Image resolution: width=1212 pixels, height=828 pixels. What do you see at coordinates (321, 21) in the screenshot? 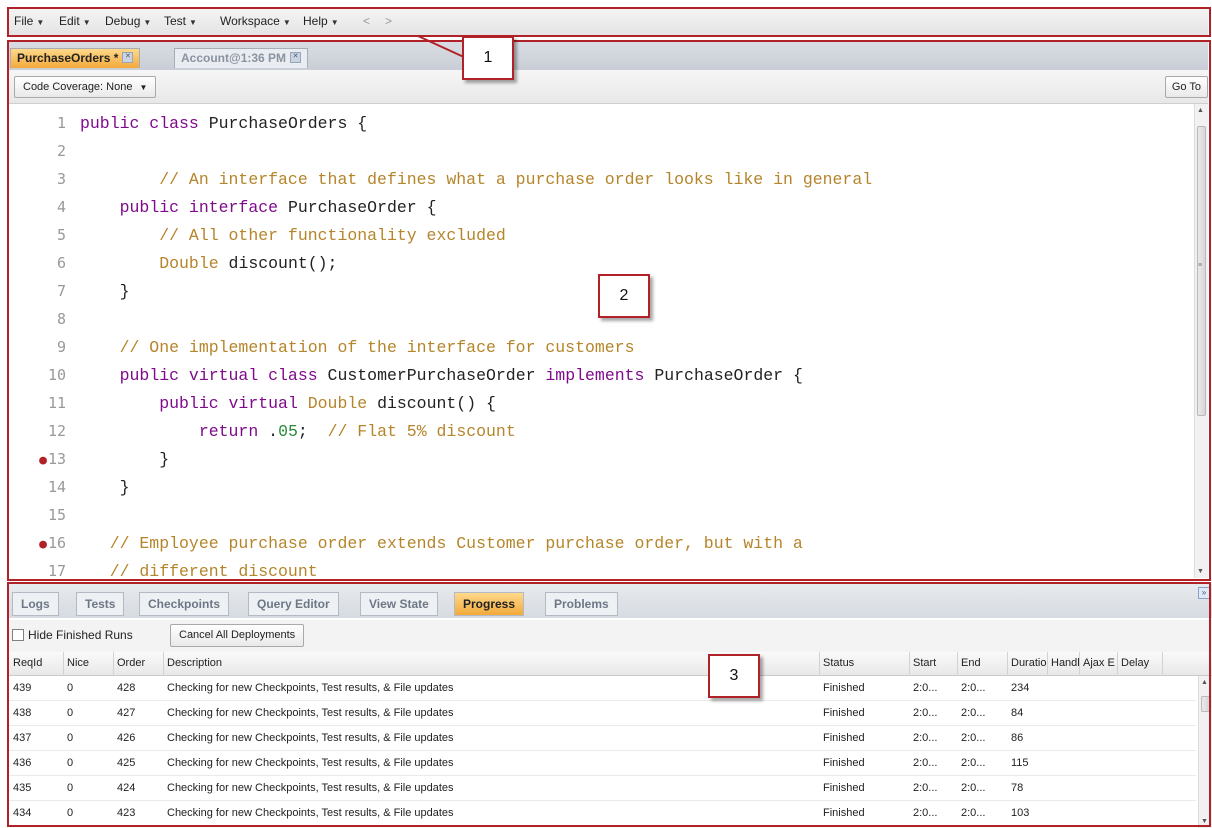
I see `menu-help: Help ▼` at bounding box center [321, 21].